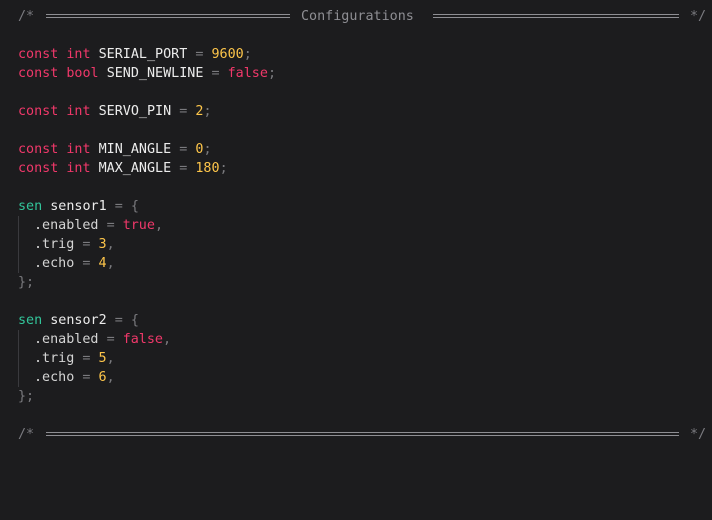 The height and width of the screenshot is (520, 712). I want to click on boolean-literal: true, so click(138, 225).